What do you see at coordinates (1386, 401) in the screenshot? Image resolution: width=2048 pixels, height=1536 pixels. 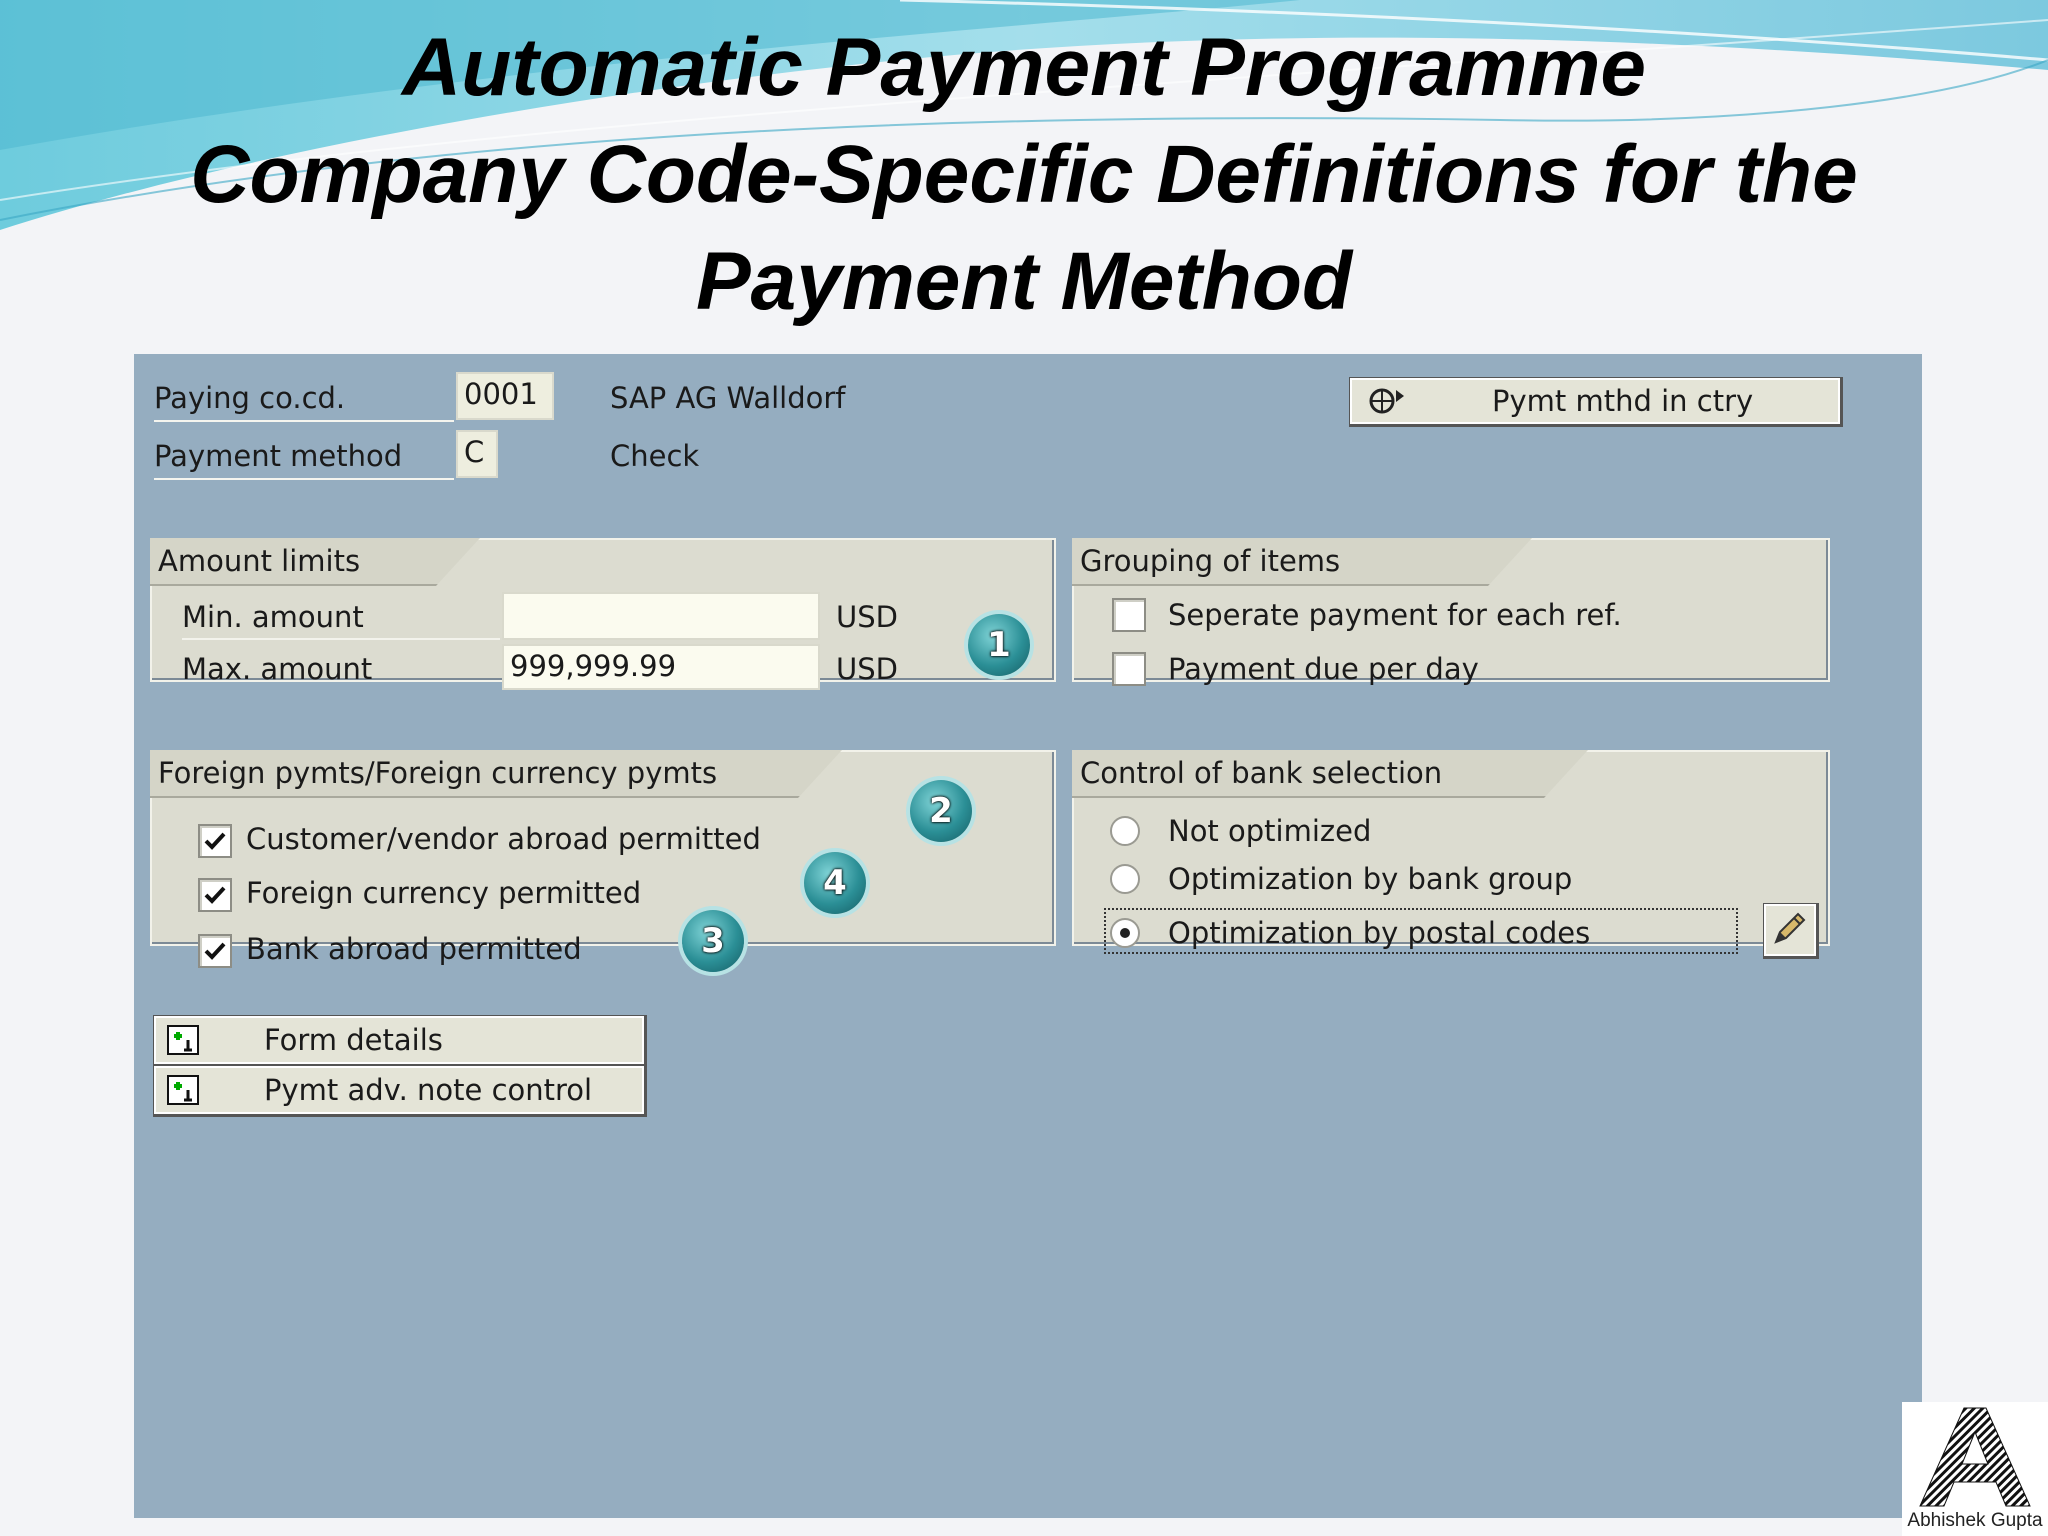 I see `globe-arrows-icon` at bounding box center [1386, 401].